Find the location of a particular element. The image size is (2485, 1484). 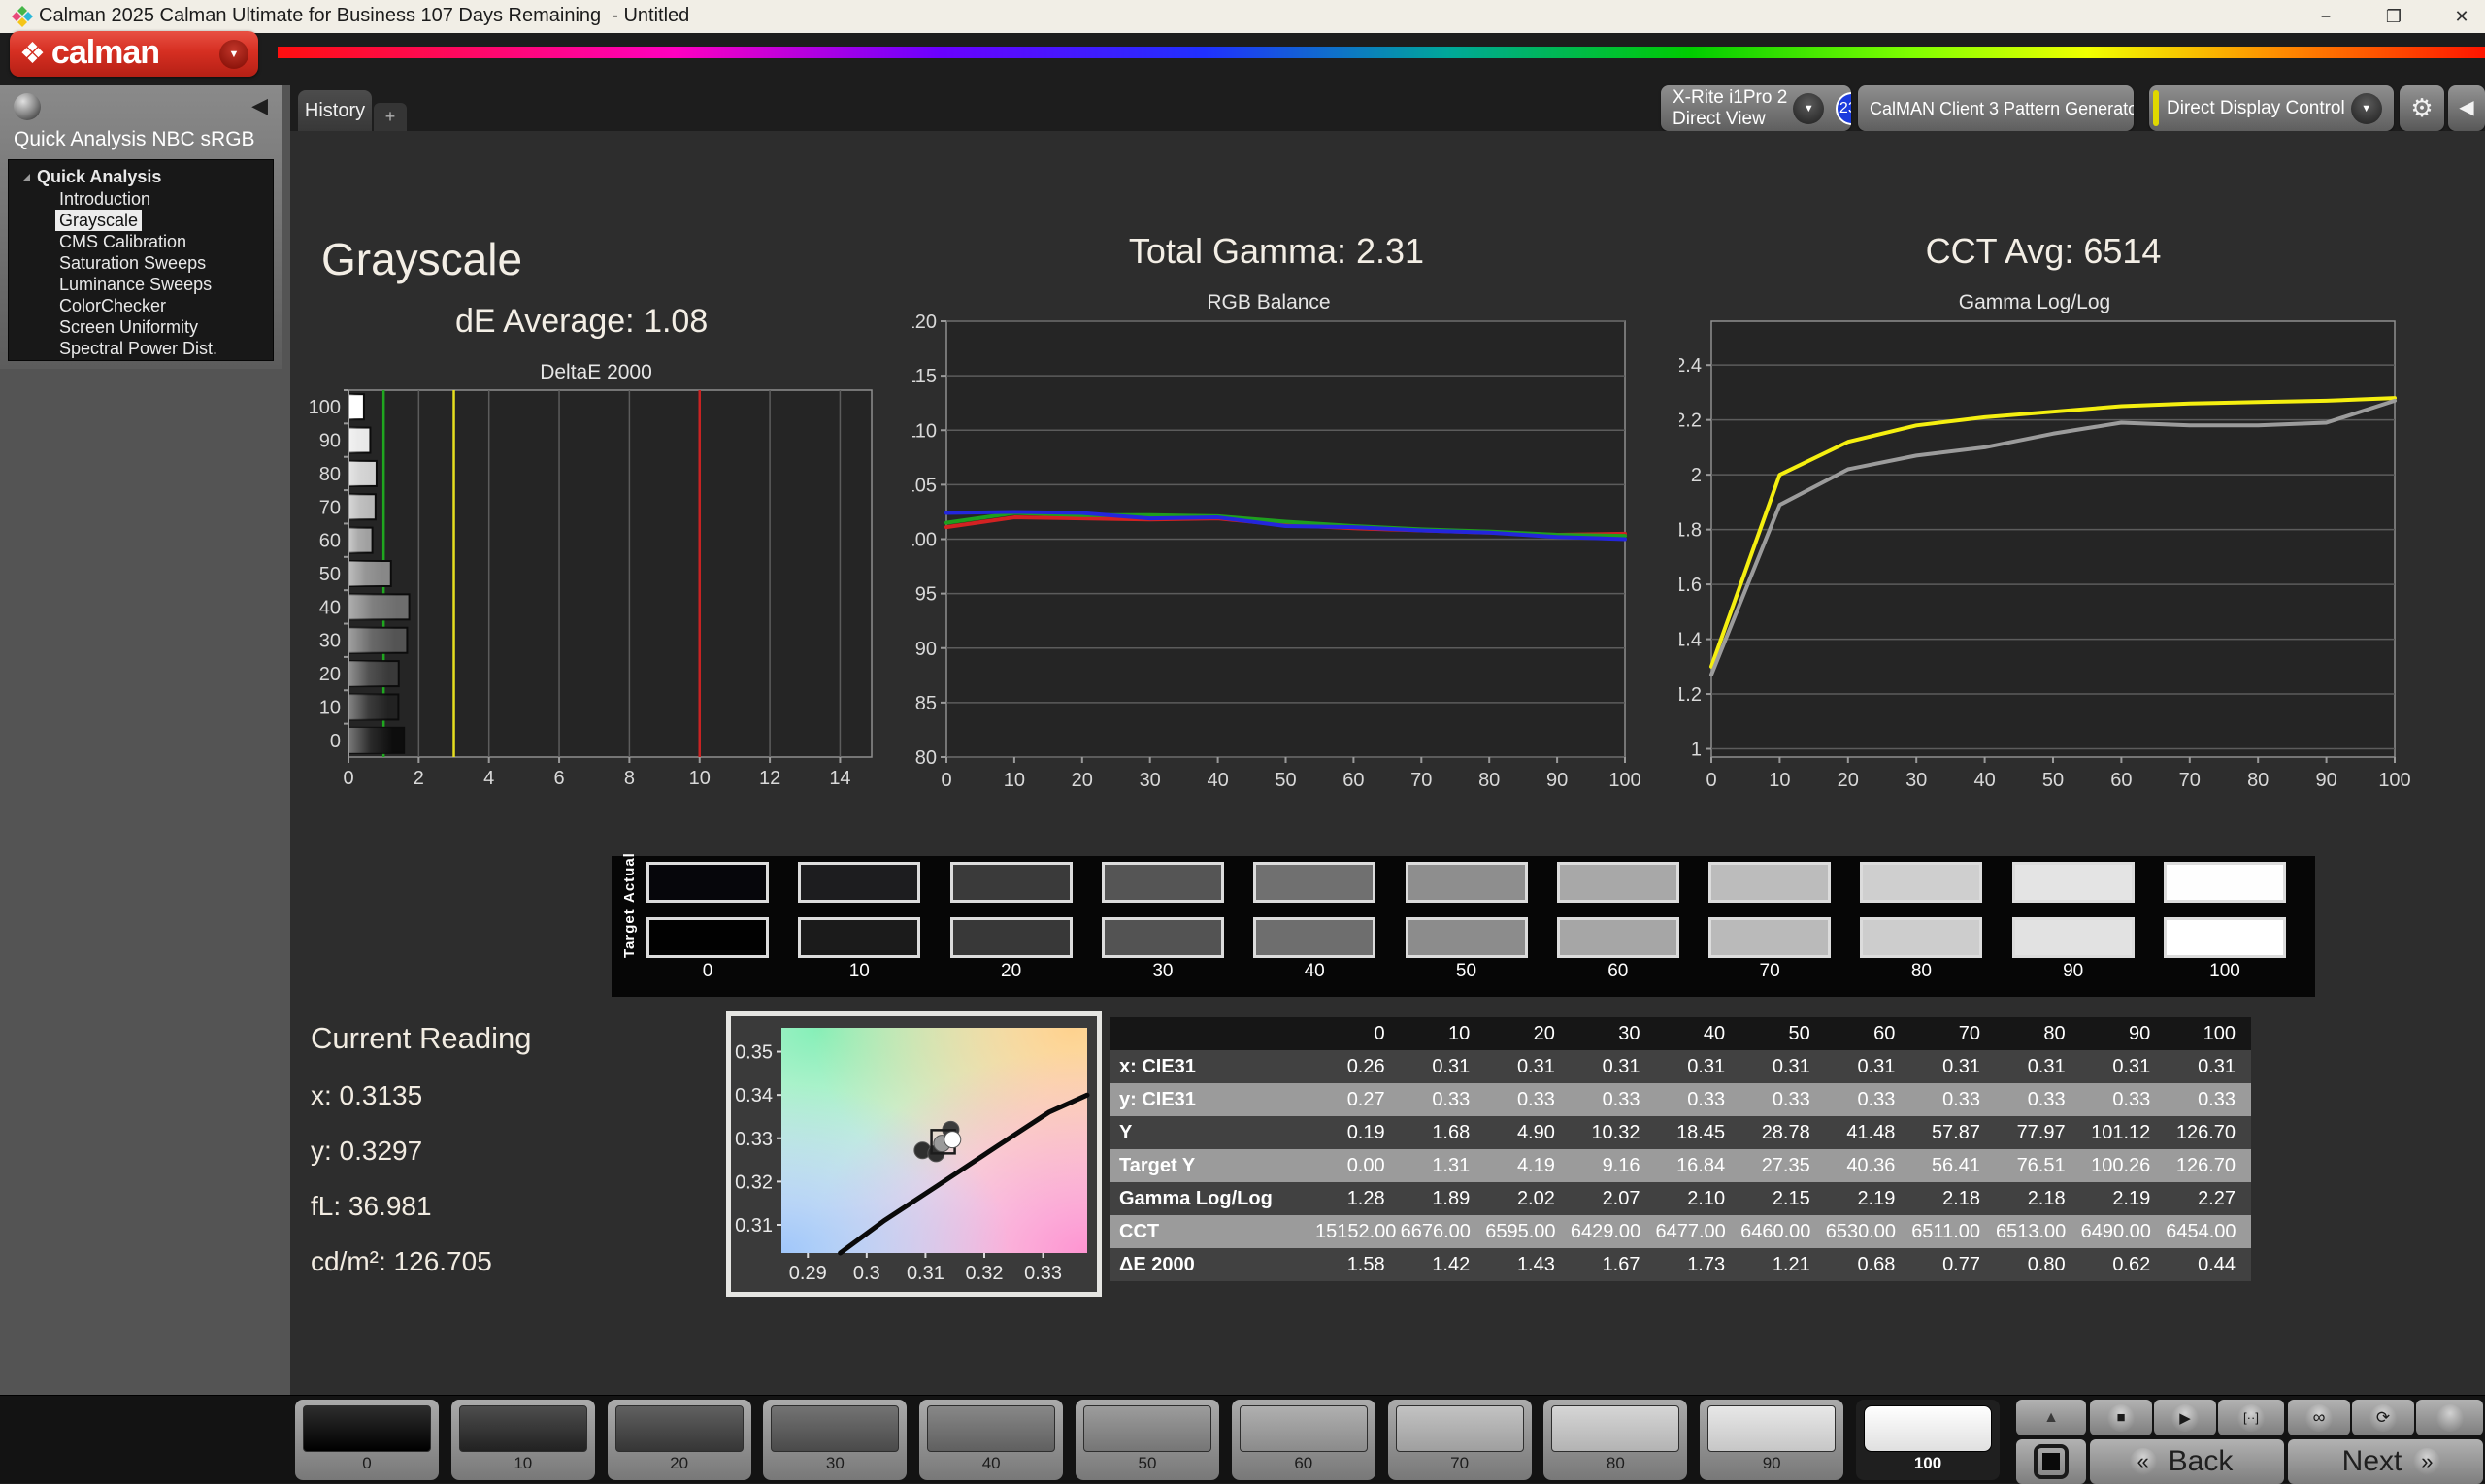

table-cell: 2.02 is located at coordinates (1528, 1198).